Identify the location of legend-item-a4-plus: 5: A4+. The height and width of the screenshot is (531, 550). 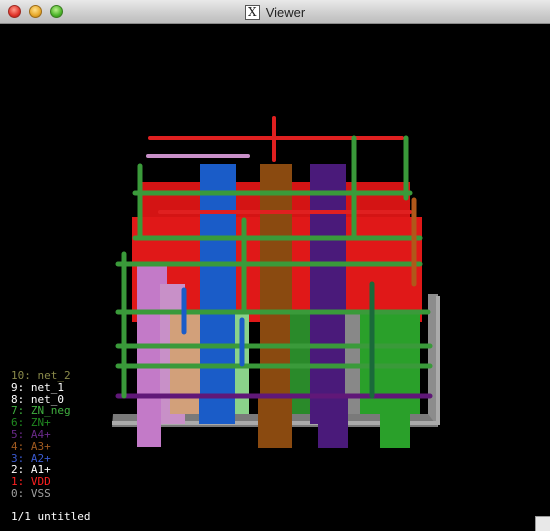
(41, 435).